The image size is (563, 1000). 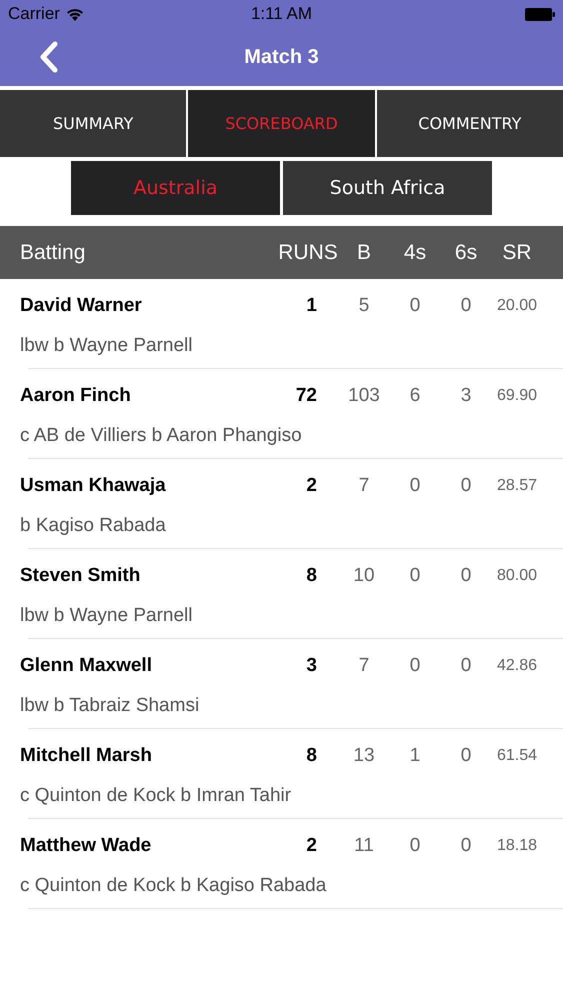 I want to click on table-cell-text: 6, so click(x=415, y=396).